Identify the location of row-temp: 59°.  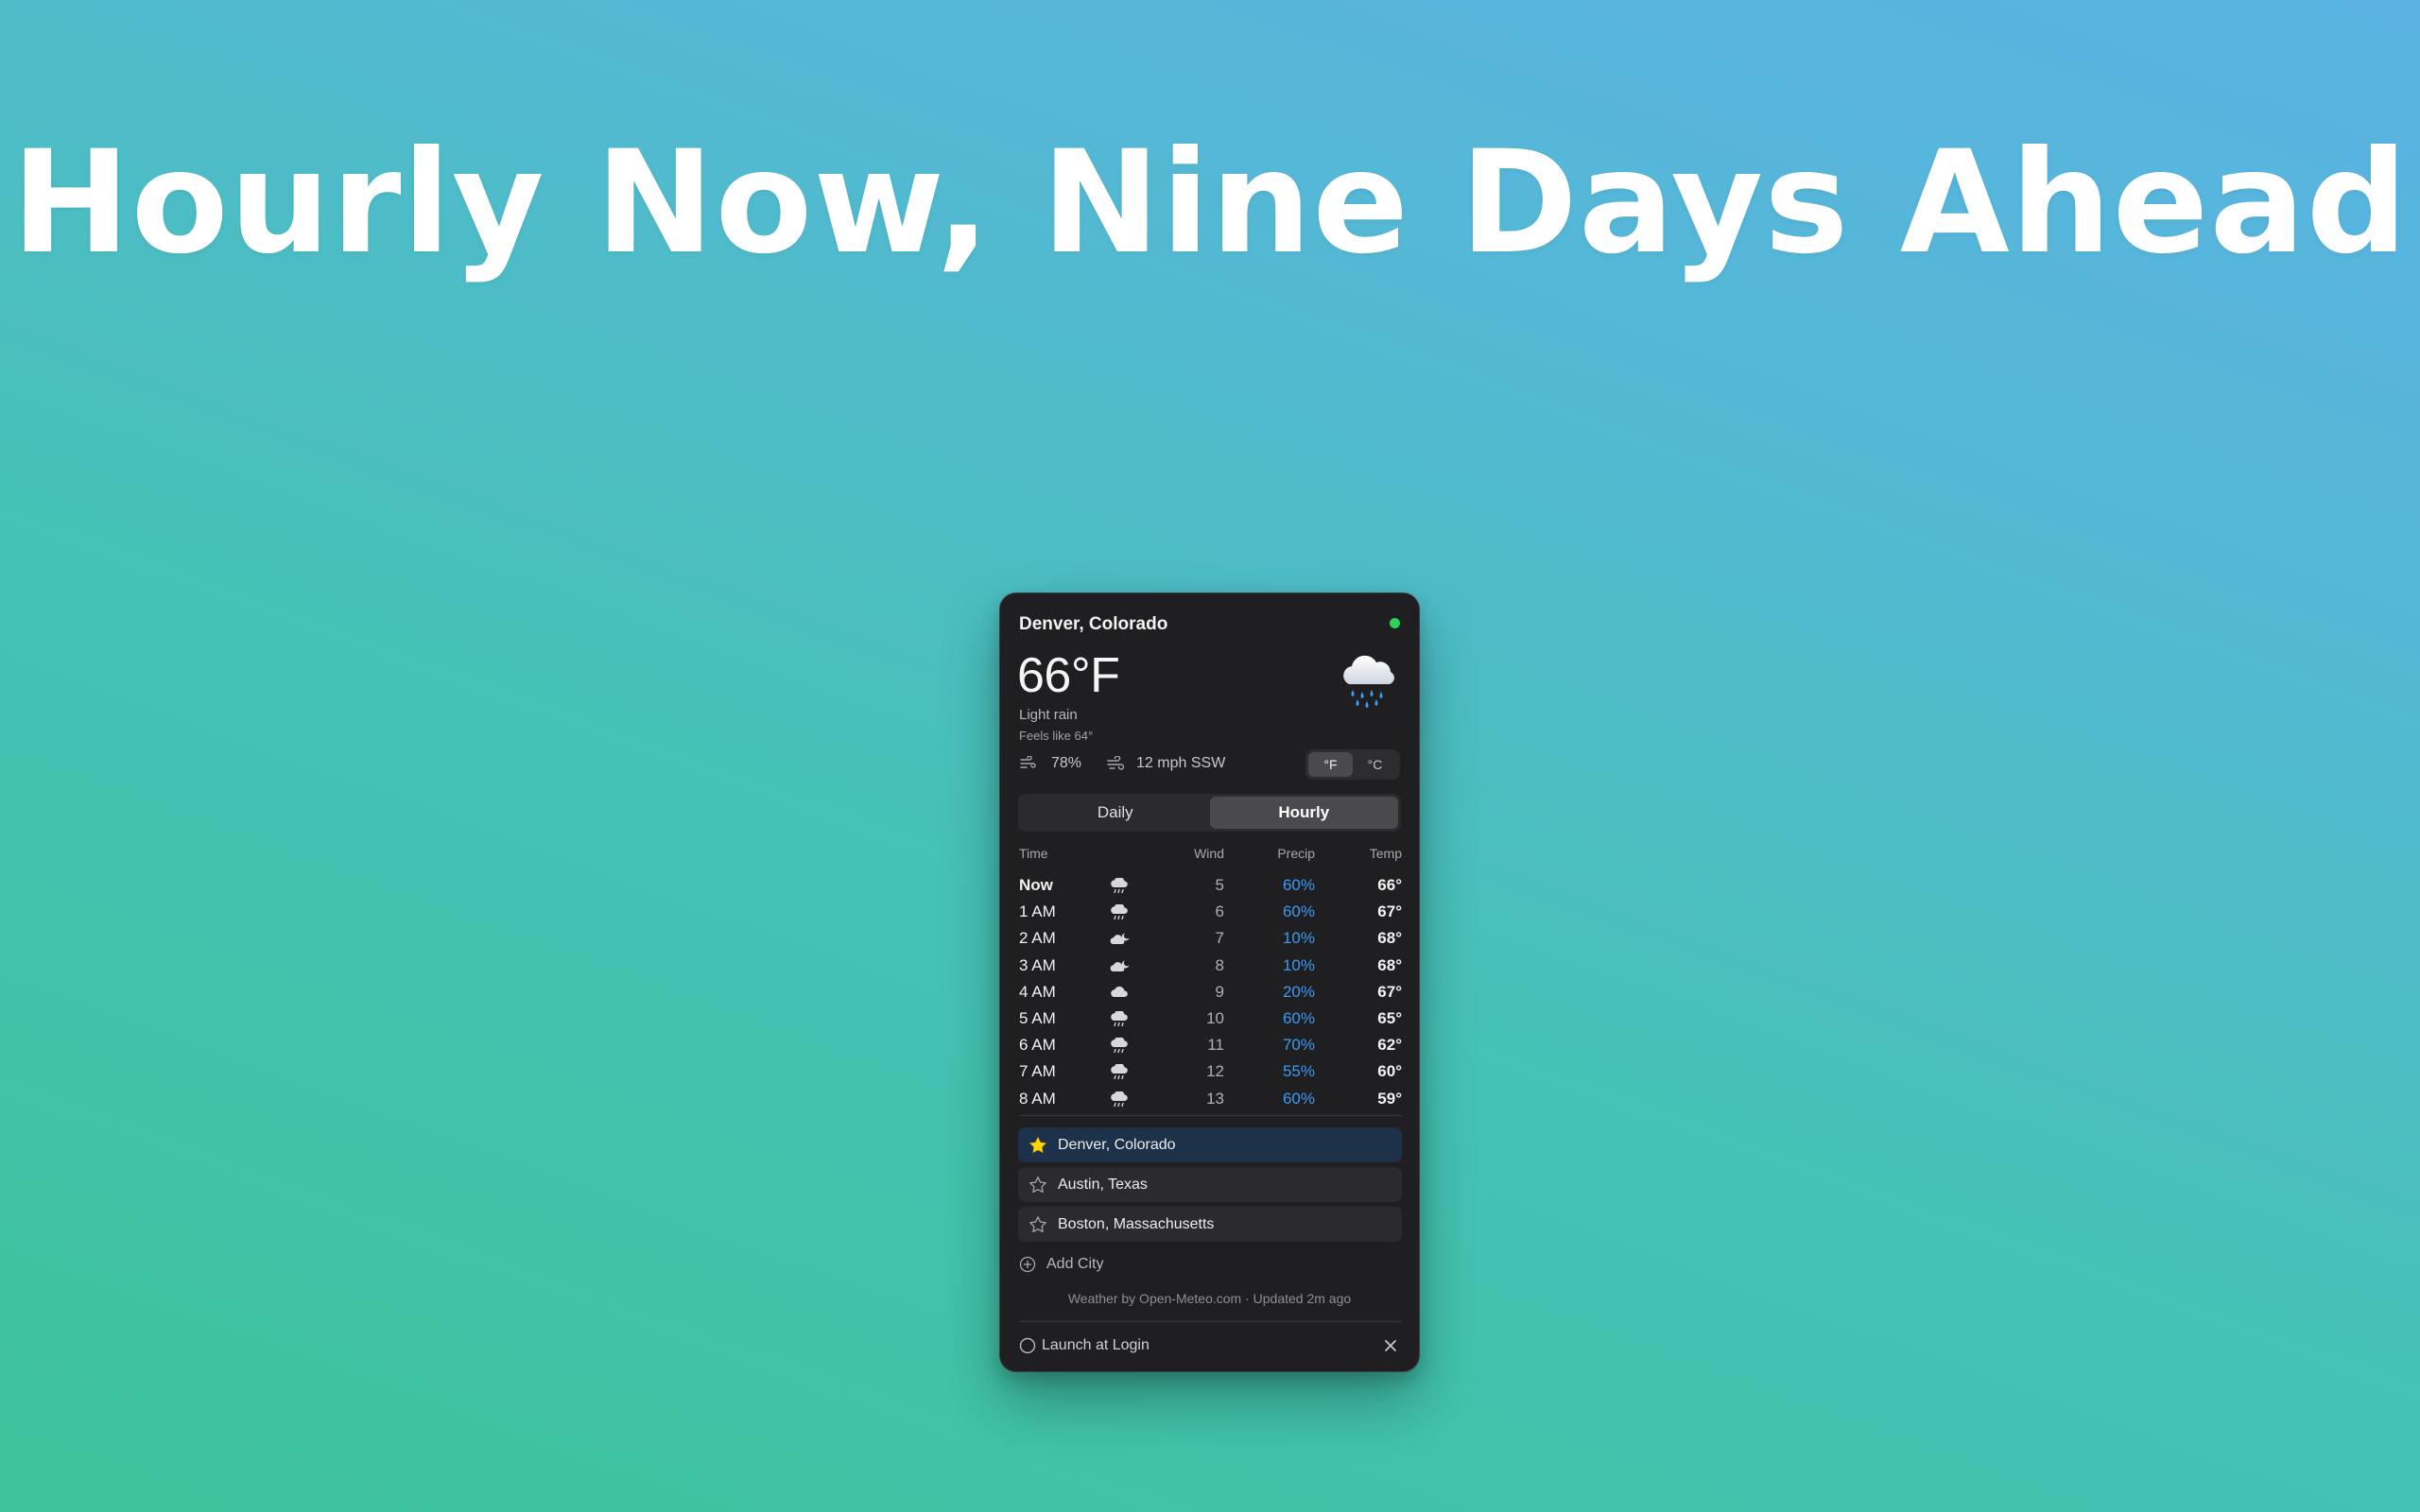
(1389, 1098).